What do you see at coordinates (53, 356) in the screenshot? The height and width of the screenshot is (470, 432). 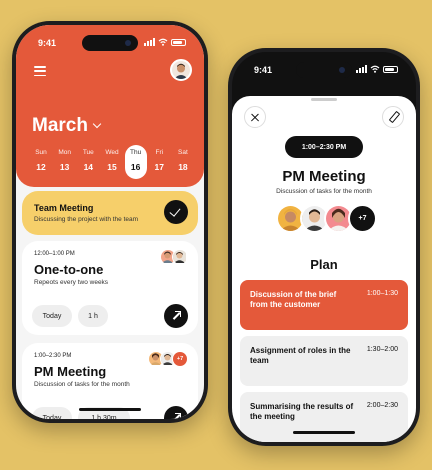 I see `card-time: 1:00–2:30 PM` at bounding box center [53, 356].